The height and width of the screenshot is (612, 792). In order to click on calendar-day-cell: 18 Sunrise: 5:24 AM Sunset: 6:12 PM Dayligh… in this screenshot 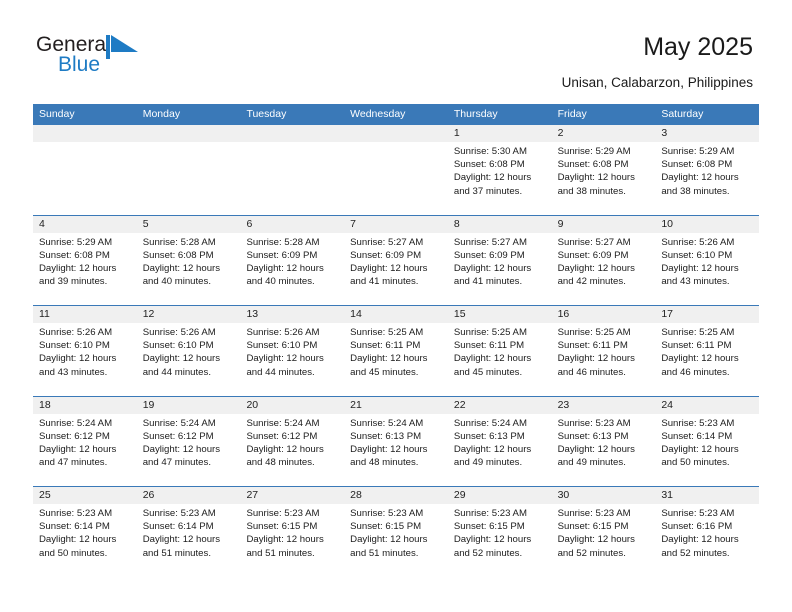, I will do `click(85, 441)`.